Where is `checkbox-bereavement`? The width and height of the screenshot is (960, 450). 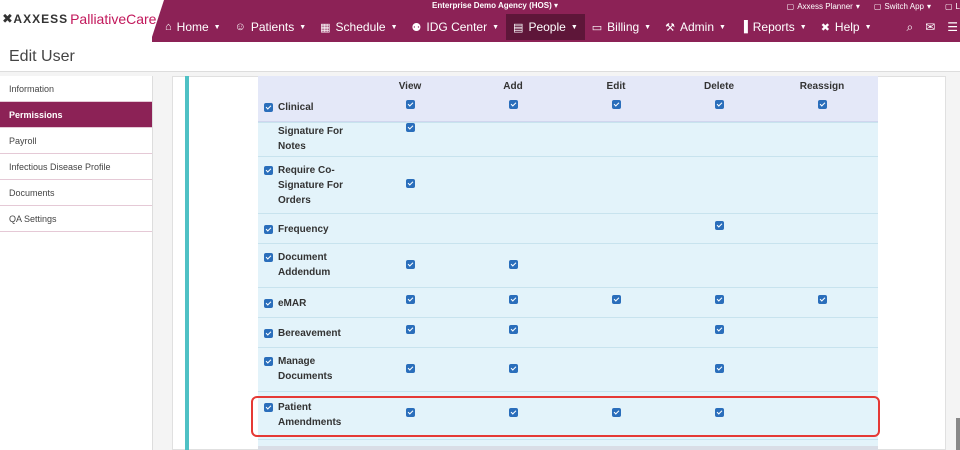
checkbox-bereavement is located at coordinates (268, 333).